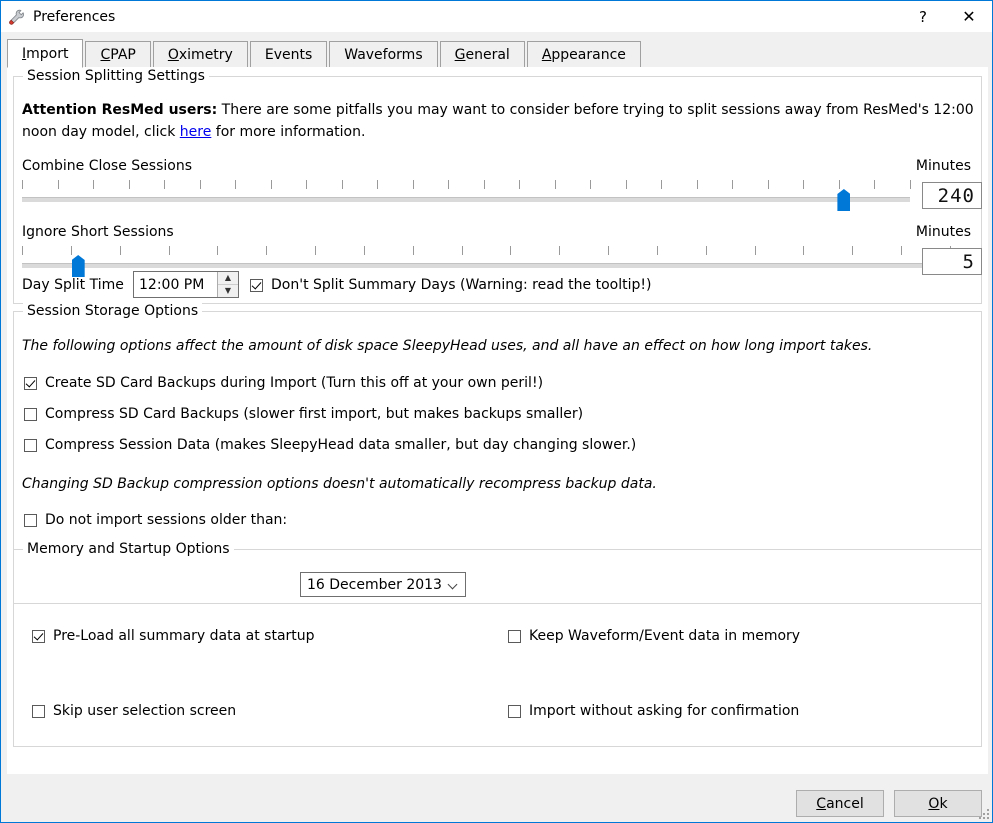 The image size is (993, 823). Describe the element at coordinates (514, 636) in the screenshot. I see `keep-waveform-memory-box` at that location.